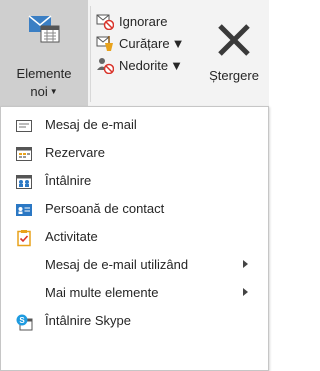 This screenshot has width=320, height=371. What do you see at coordinates (144, 43) in the screenshot?
I see `cleanup-label: Curățare` at bounding box center [144, 43].